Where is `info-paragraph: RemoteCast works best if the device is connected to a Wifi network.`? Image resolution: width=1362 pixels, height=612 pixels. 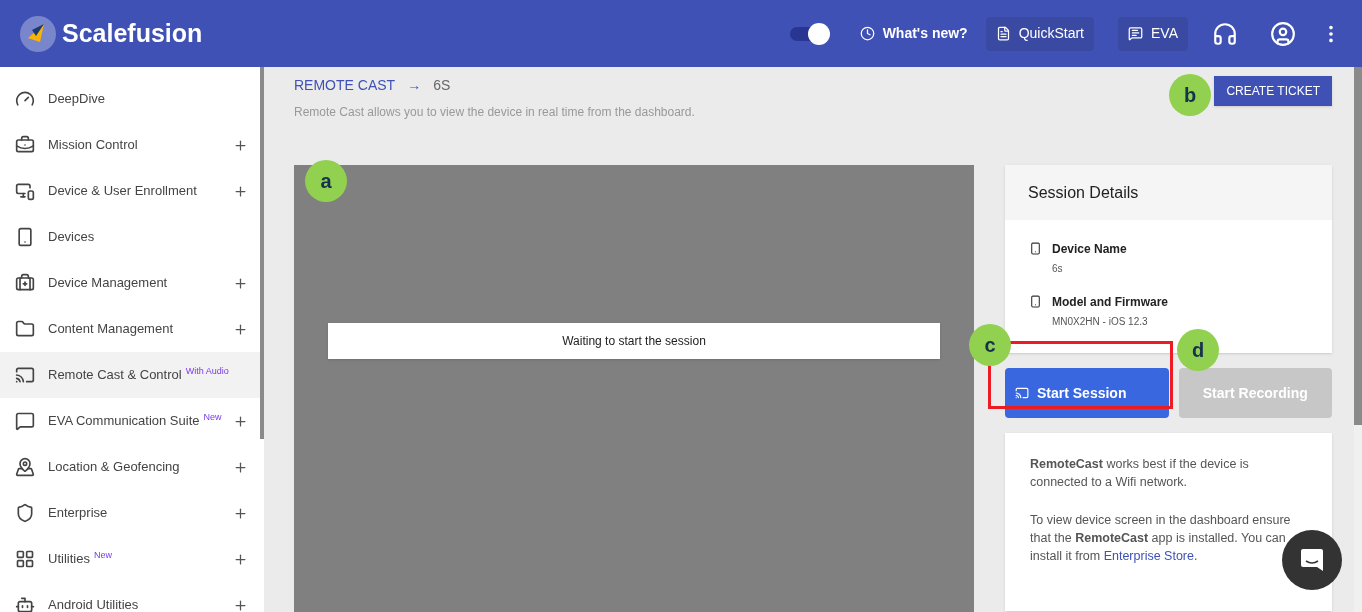 info-paragraph: RemoteCast works best if the device is connected to a Wifi network. is located at coordinates (1140, 473).